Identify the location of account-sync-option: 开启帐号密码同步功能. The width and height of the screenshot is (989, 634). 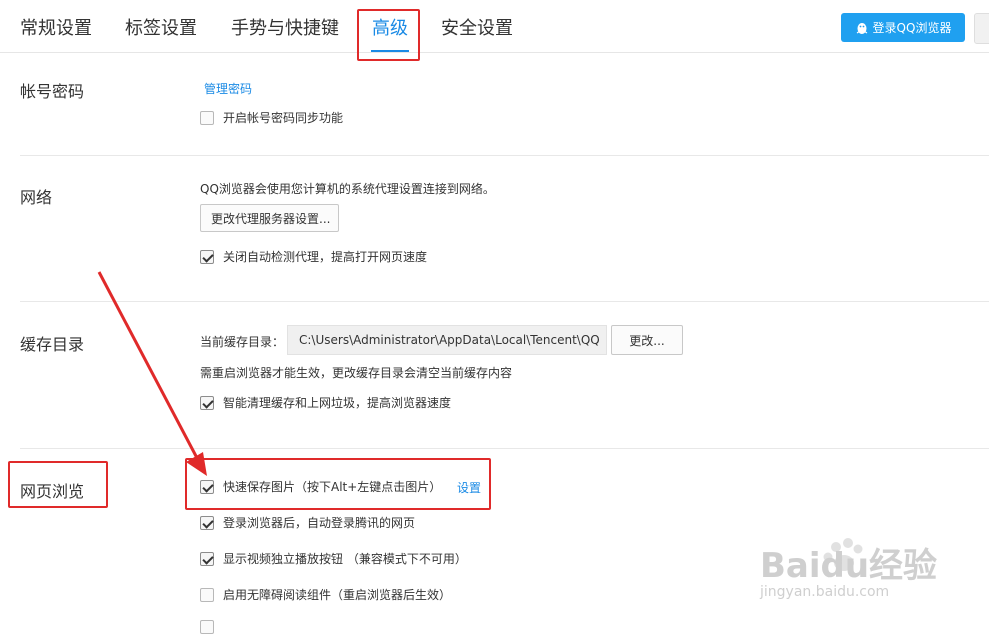
(271, 117).